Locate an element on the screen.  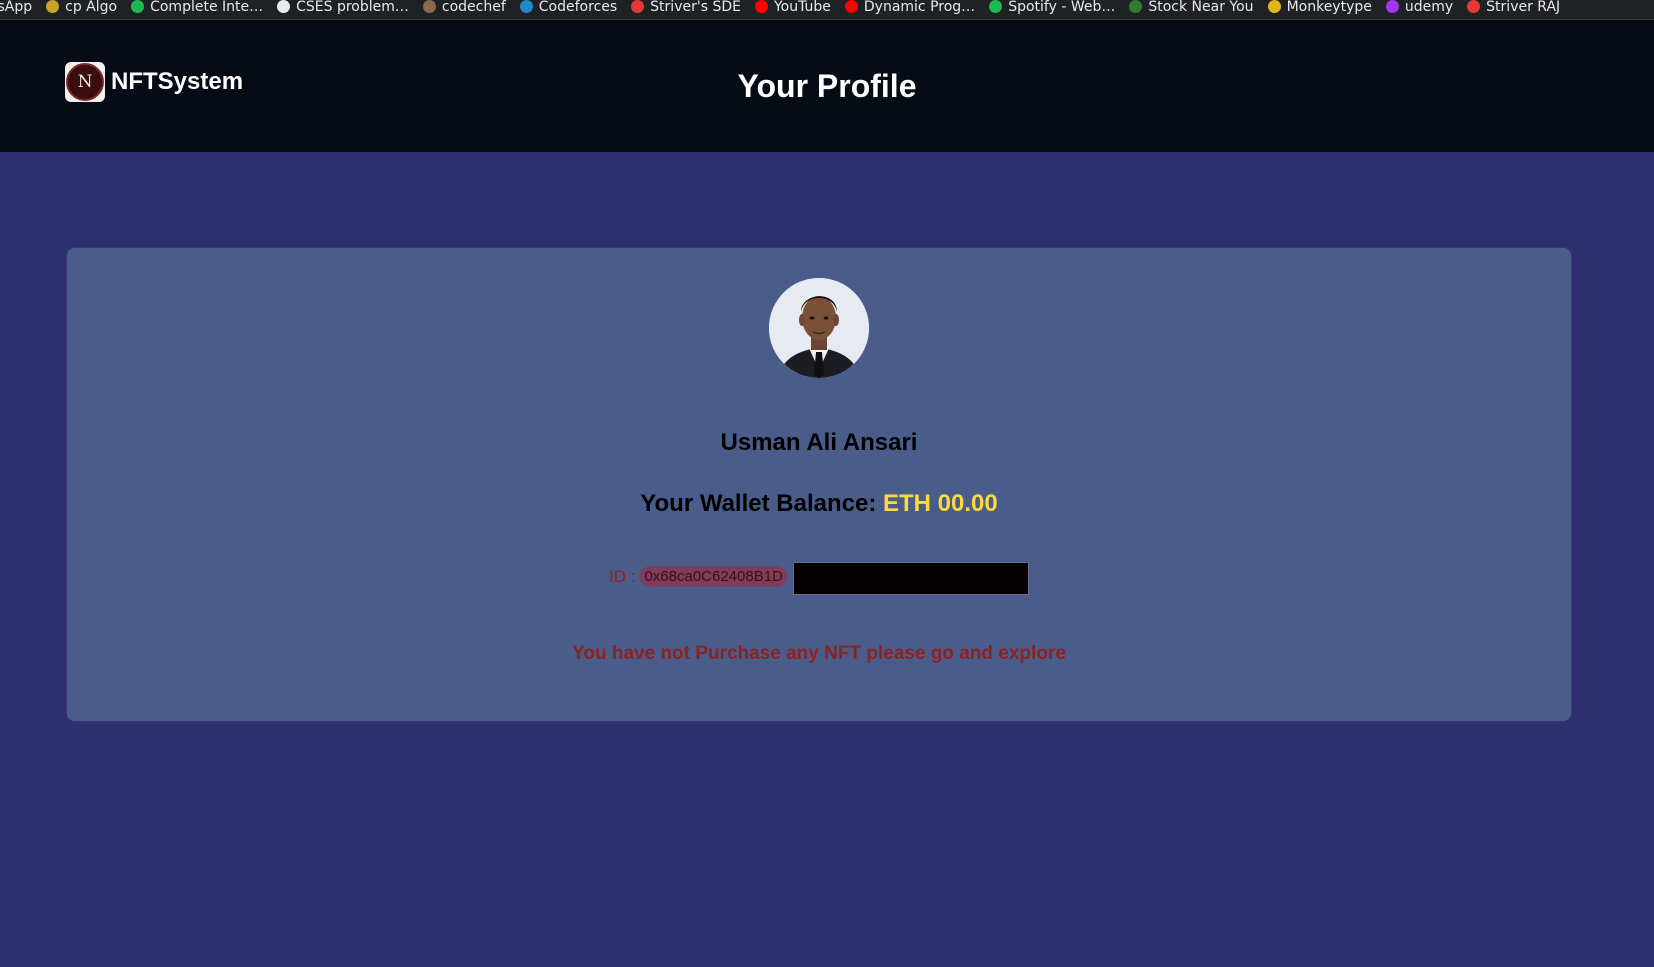
spotify-icon is located at coordinates (996, 6).